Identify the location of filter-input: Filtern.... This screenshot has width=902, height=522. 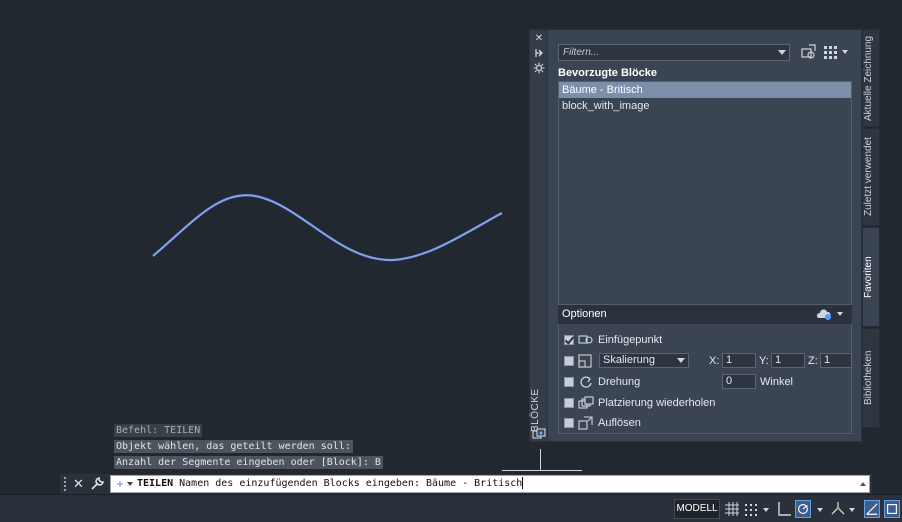
(674, 52).